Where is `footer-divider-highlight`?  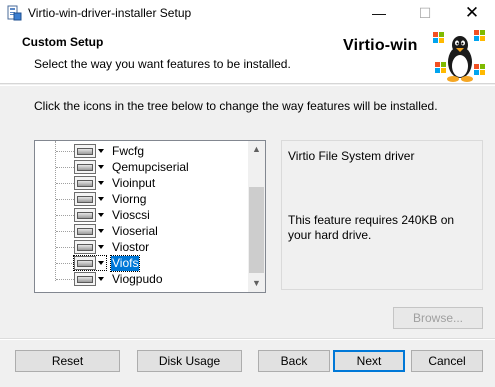 footer-divider-highlight is located at coordinates (247, 339).